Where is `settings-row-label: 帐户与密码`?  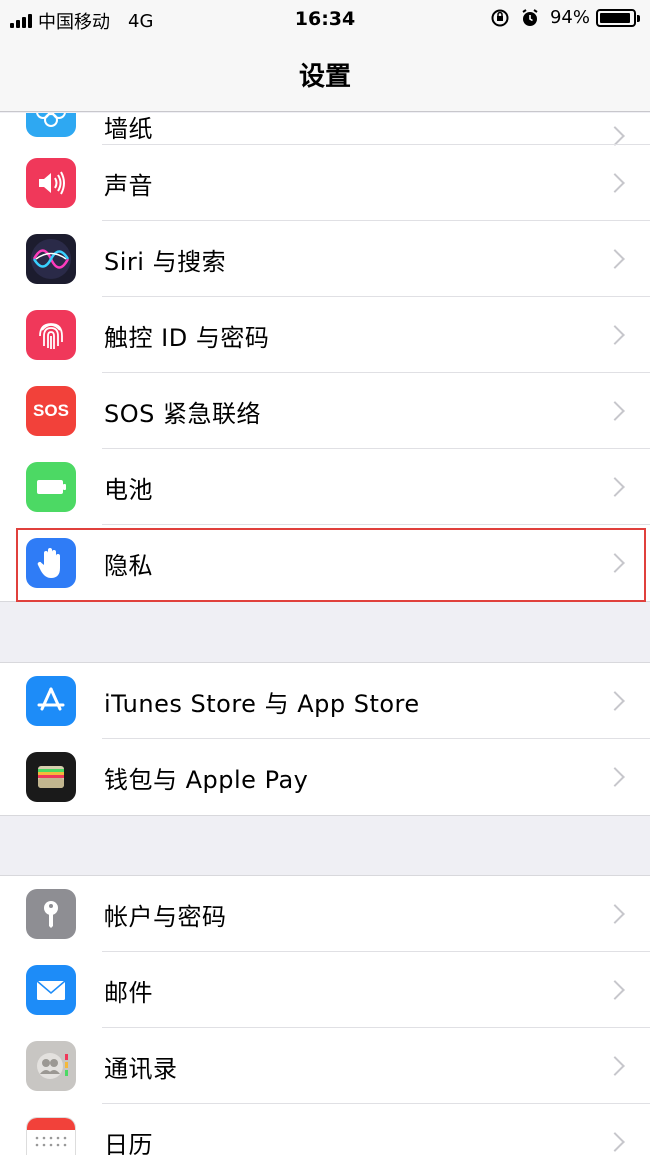 settings-row-label: 帐户与密码 is located at coordinates (165, 916).